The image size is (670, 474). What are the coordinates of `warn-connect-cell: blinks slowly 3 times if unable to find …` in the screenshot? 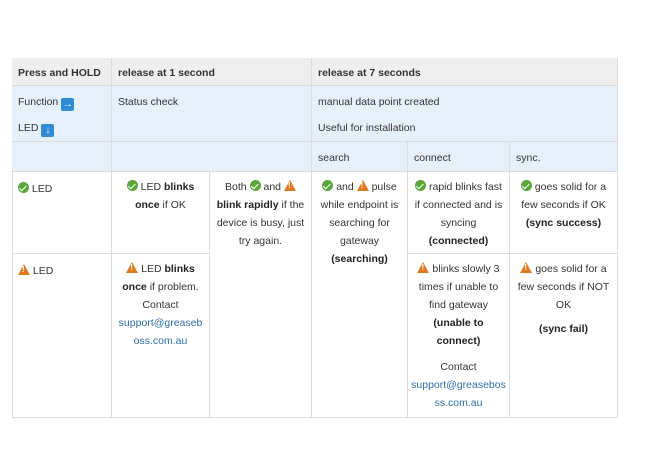 It's located at (459, 336).